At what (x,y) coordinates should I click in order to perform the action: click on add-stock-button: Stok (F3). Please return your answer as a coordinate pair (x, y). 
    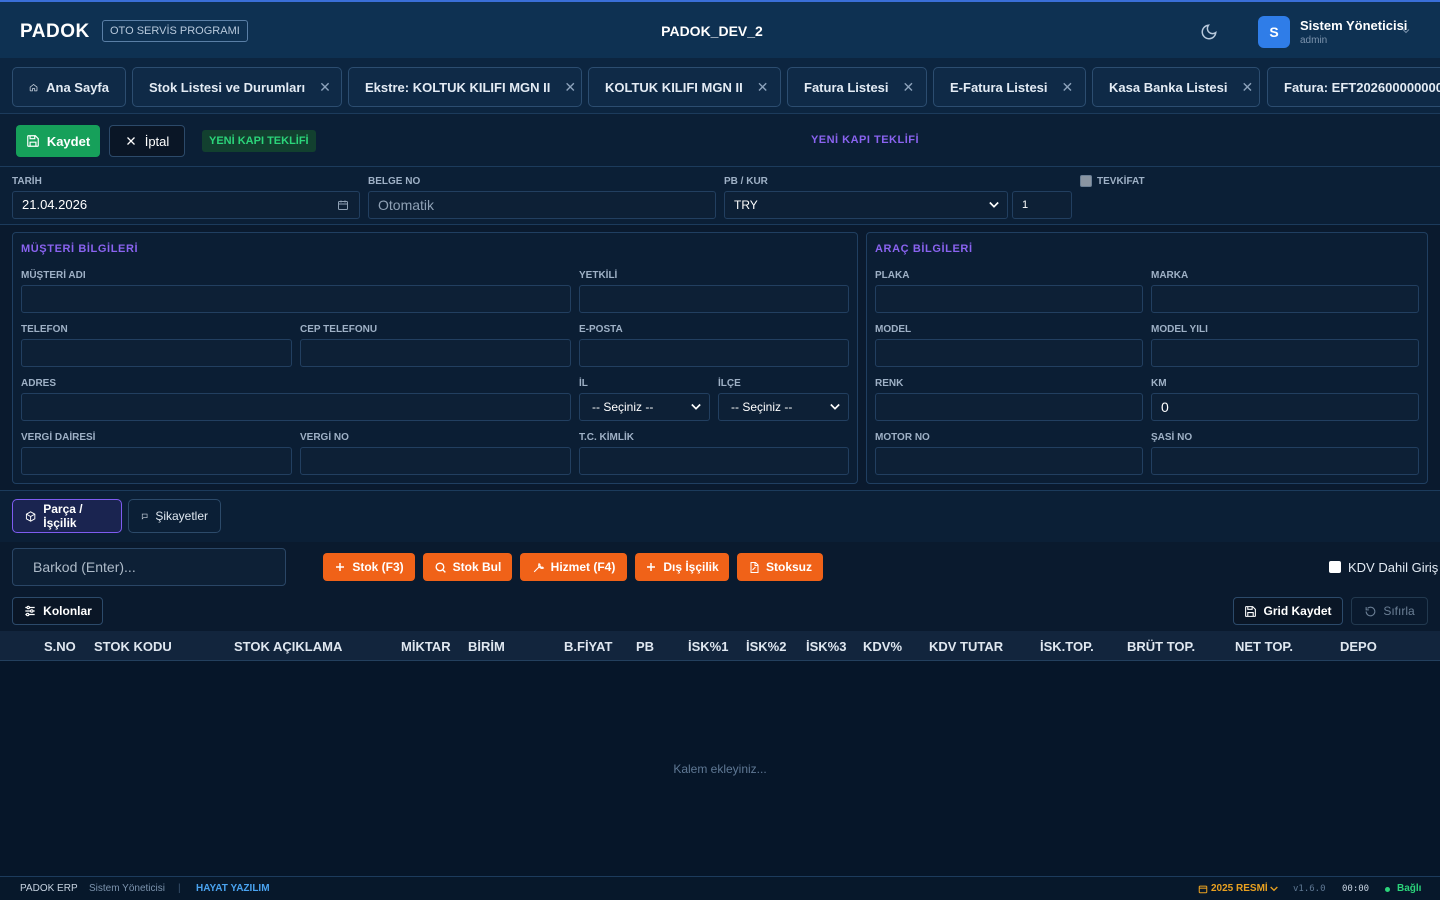
    Looking at the image, I should click on (369, 567).